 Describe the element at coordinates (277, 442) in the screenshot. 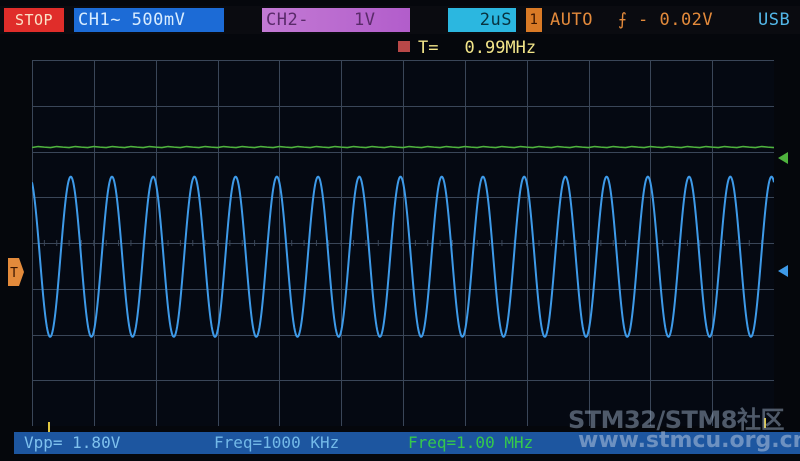

I see `freq-readout: Freq=1000 KHz` at that location.